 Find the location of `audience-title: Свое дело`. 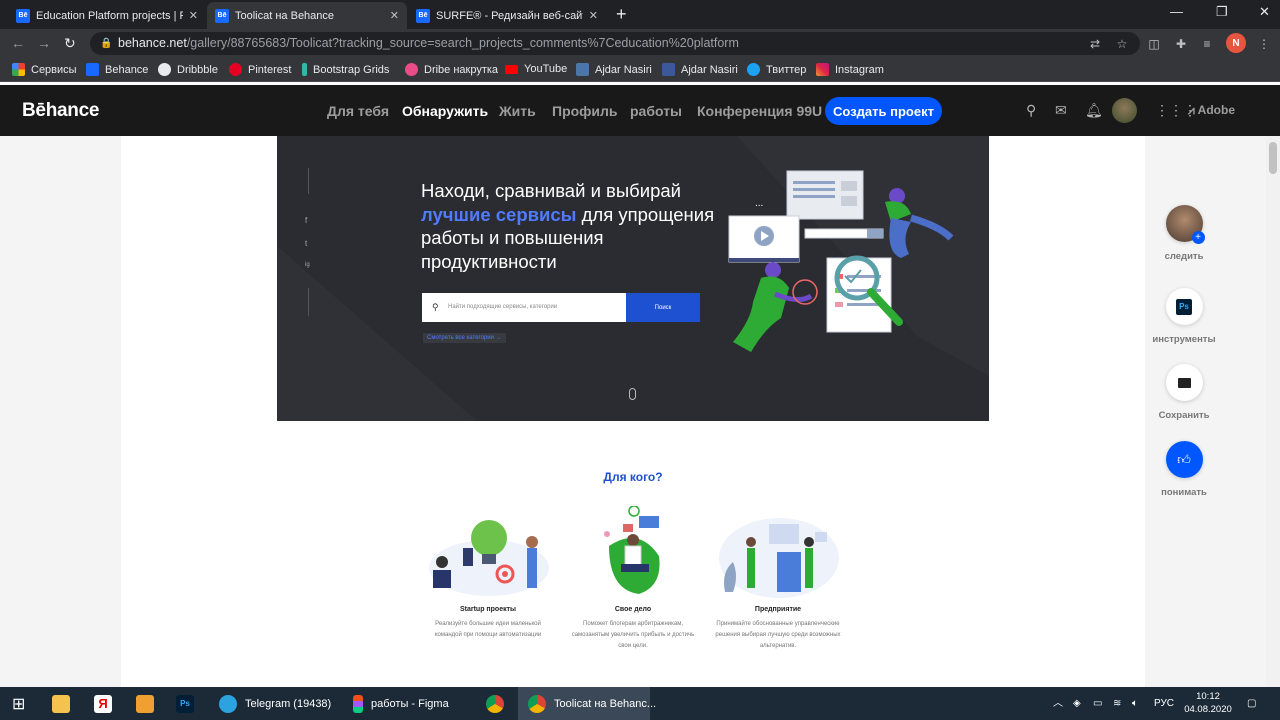

audience-title: Свое дело is located at coordinates (633, 609).